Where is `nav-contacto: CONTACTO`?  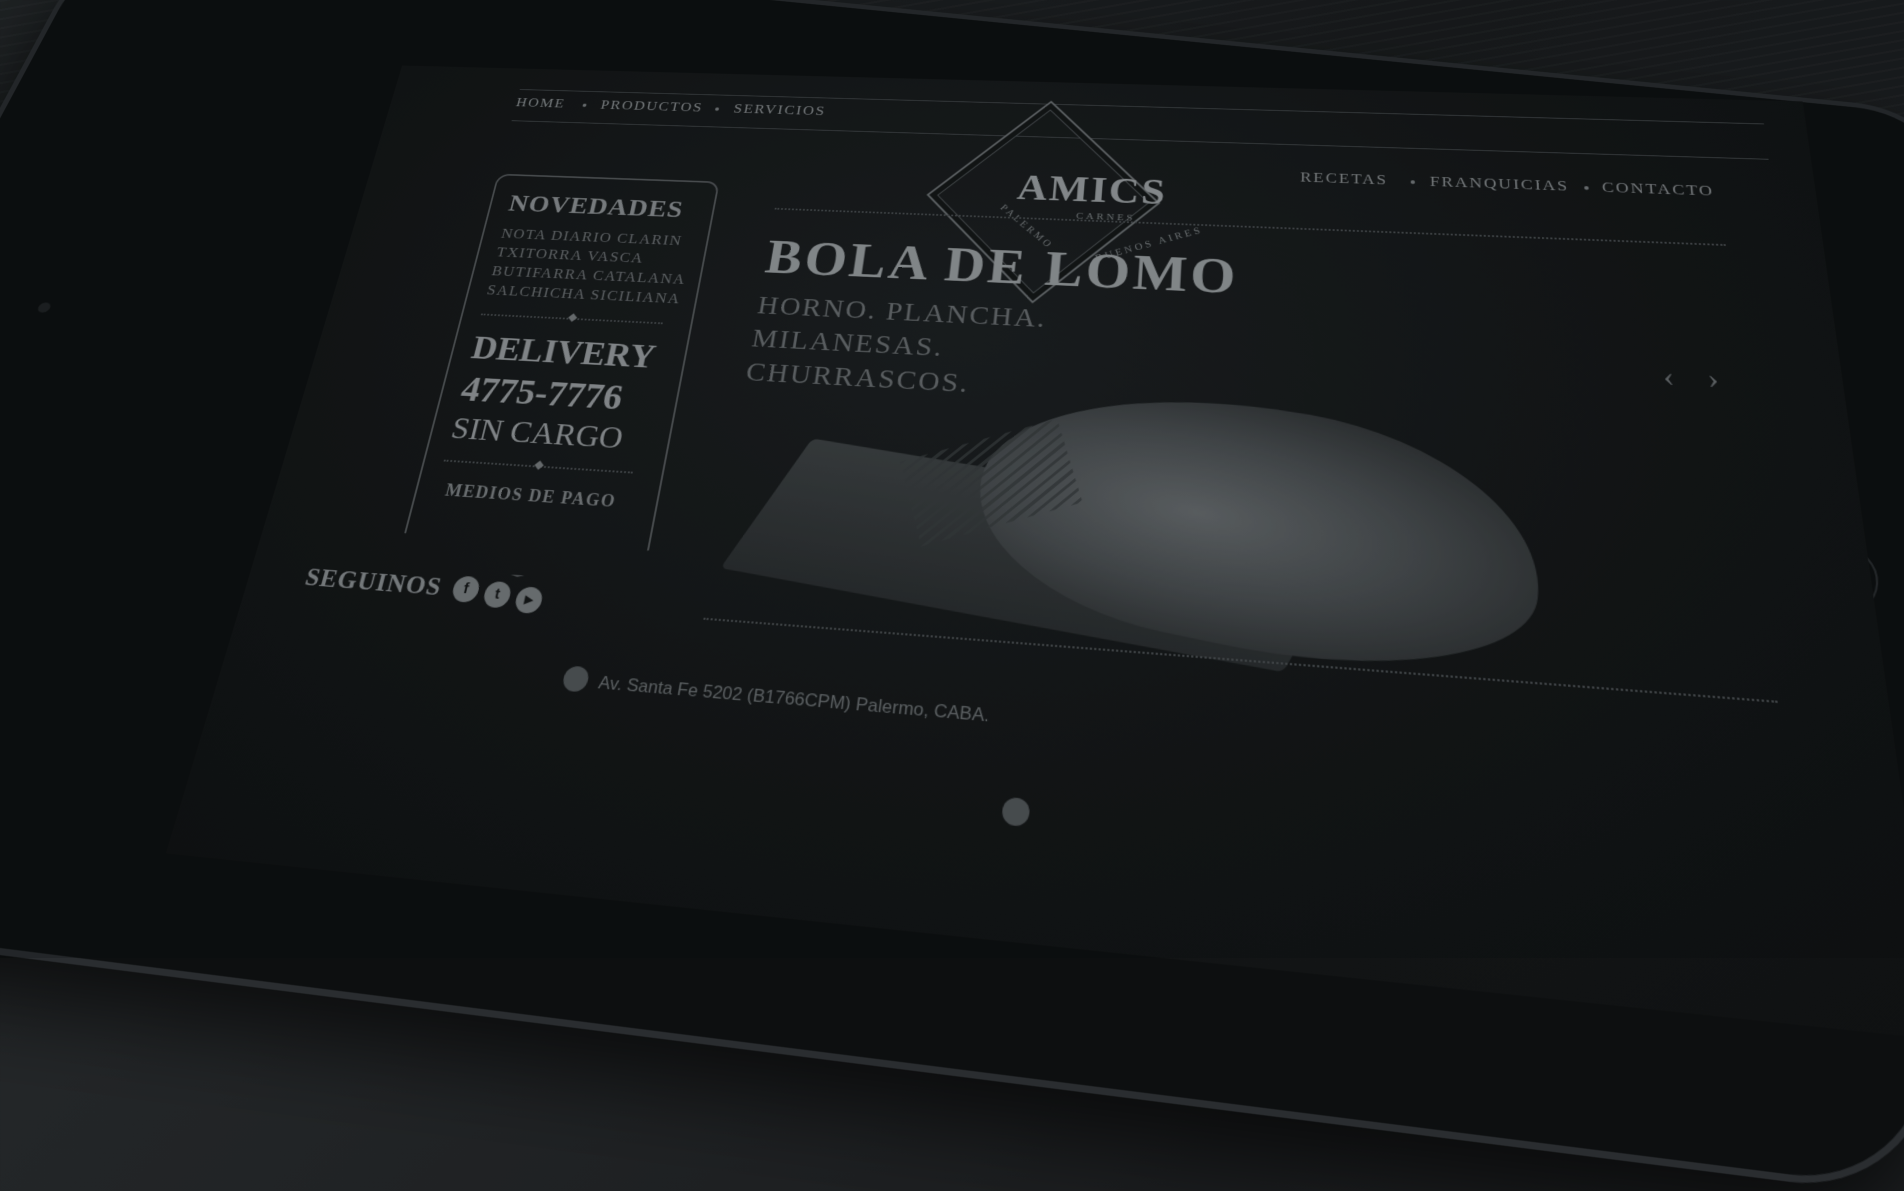
nav-contacto: CONTACTO is located at coordinates (1658, 189).